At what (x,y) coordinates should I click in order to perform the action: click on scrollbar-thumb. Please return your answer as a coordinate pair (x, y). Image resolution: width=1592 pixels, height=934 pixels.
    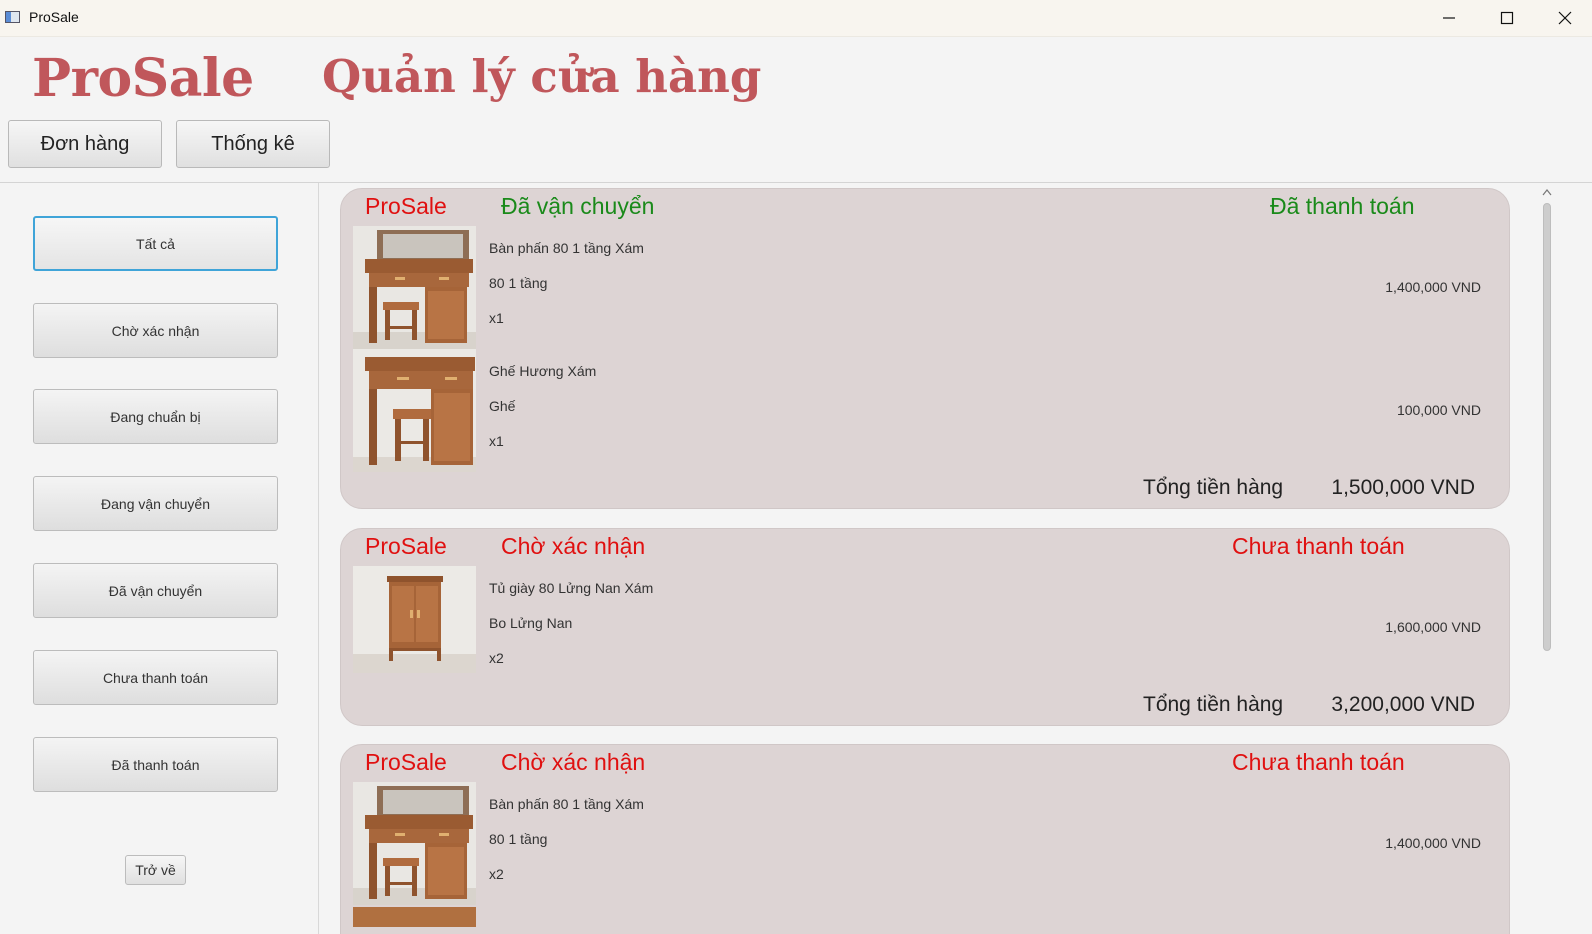
    Looking at the image, I should click on (1547, 427).